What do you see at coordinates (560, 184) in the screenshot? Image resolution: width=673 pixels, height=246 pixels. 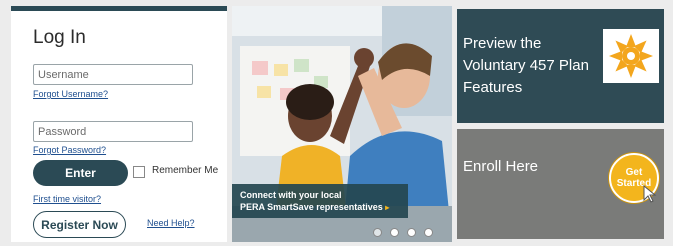 I see `enroll-here-tile: Enroll Here Get Started` at bounding box center [560, 184].